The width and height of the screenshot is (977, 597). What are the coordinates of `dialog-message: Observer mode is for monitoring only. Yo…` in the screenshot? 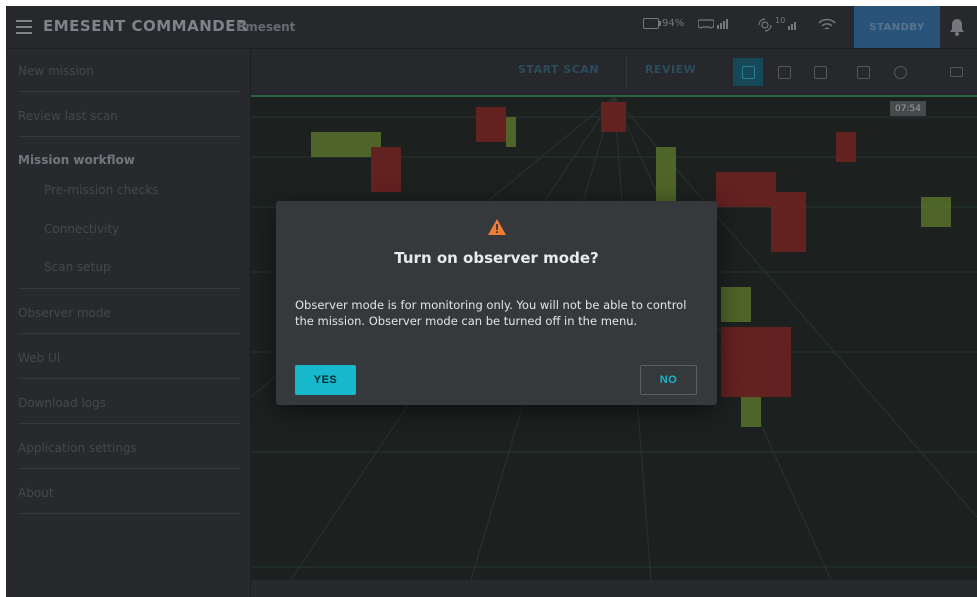 It's located at (491, 313).